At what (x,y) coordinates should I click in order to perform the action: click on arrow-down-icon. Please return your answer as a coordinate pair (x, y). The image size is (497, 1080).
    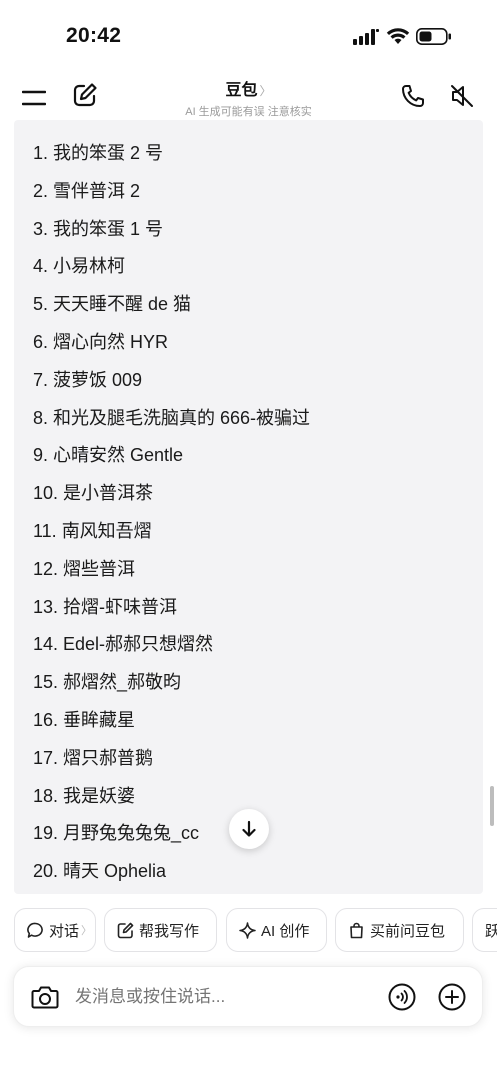
    Looking at the image, I should click on (249, 828).